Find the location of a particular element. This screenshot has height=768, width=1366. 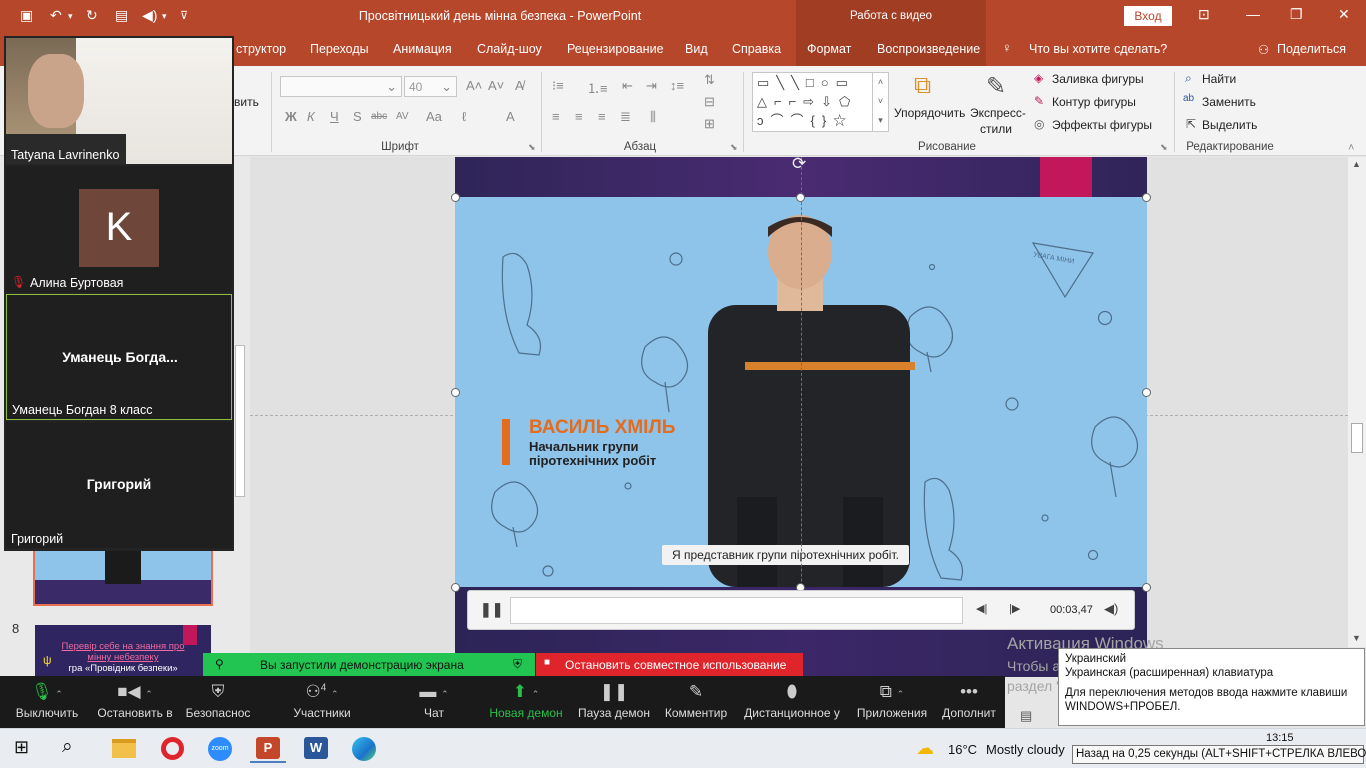

quick-styles-button: Экспресс- is located at coordinates (998, 113).